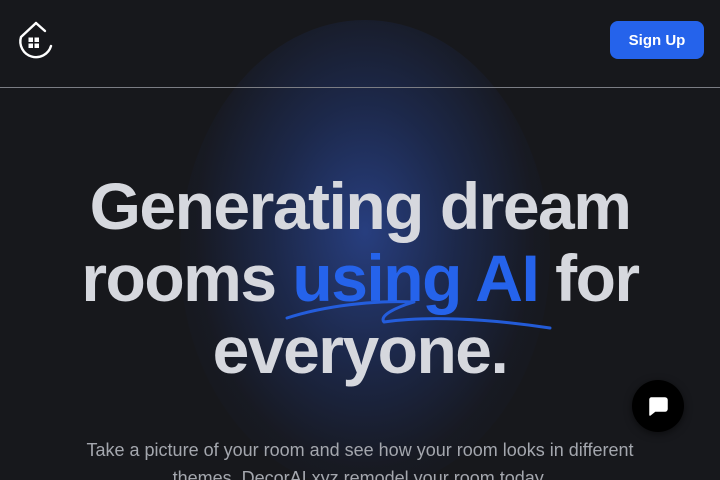  Describe the element at coordinates (657, 40) in the screenshot. I see `sign-up-button: Sign Up` at that location.